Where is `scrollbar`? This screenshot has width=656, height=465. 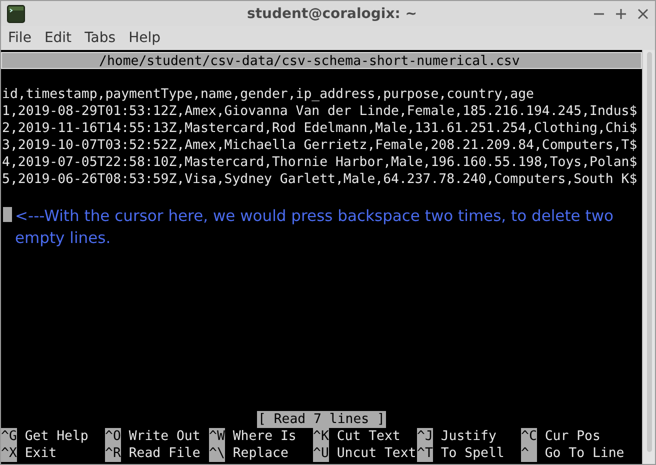
scrollbar is located at coordinates (648, 257).